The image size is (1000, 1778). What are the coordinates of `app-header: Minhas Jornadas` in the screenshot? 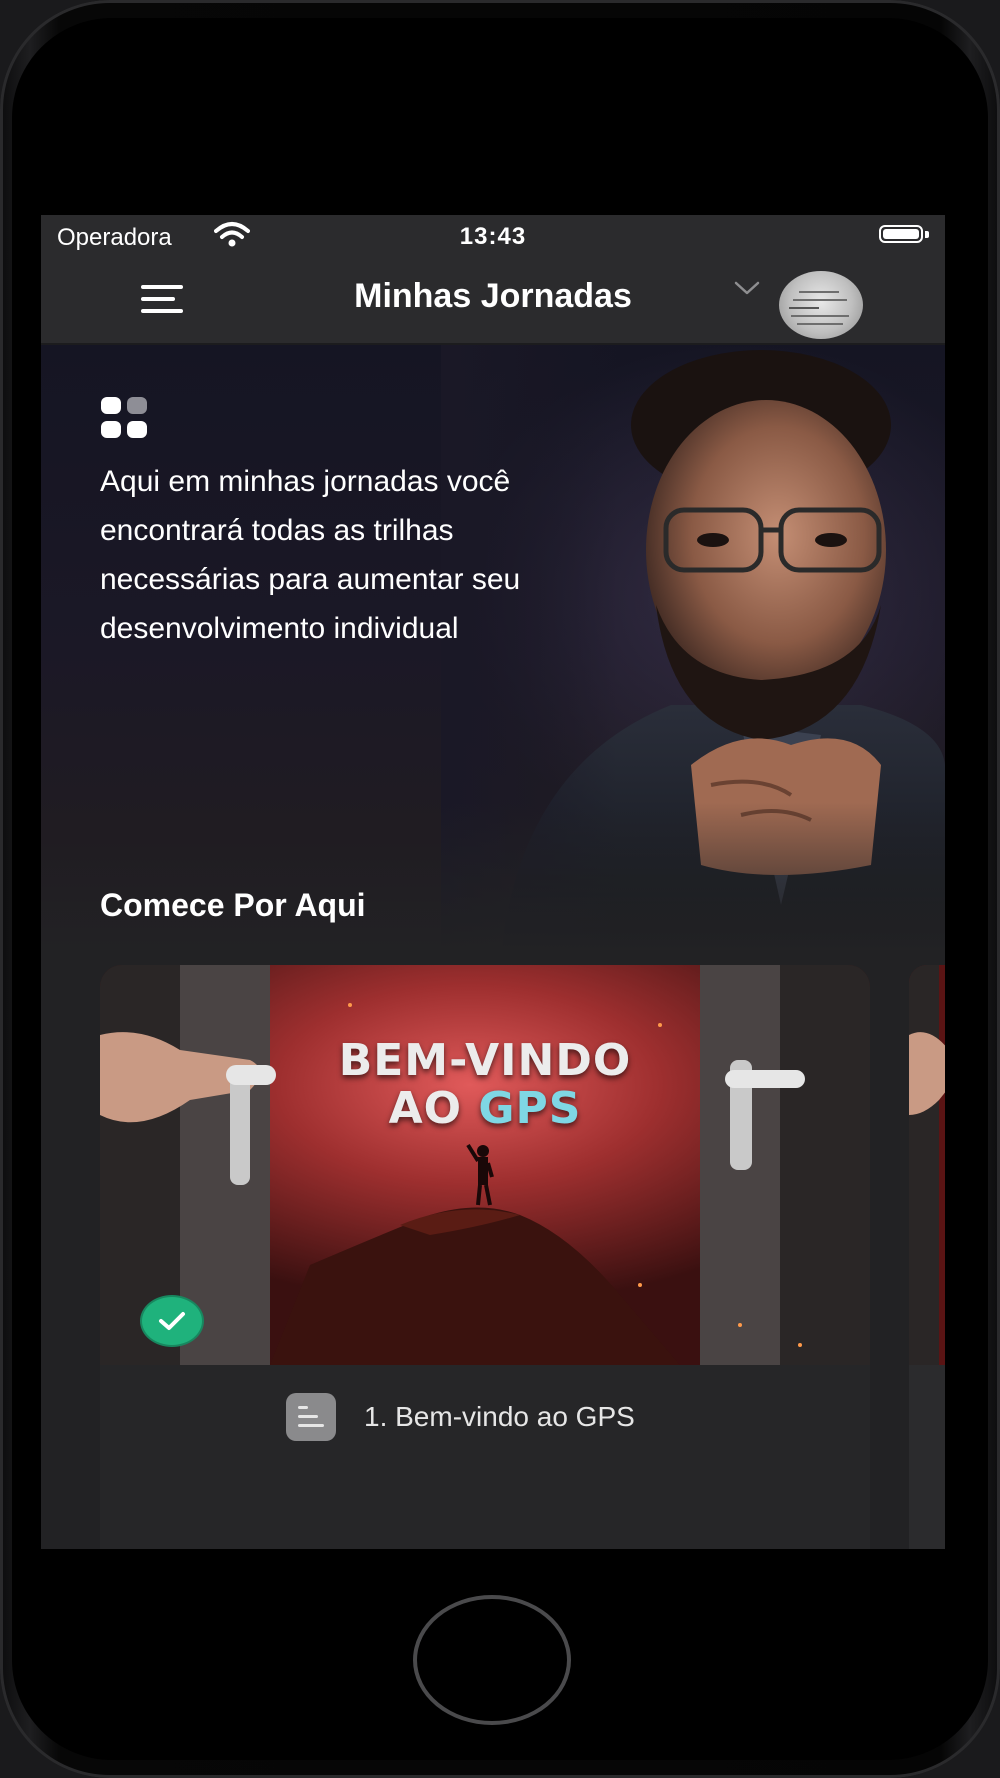 It's located at (493, 300).